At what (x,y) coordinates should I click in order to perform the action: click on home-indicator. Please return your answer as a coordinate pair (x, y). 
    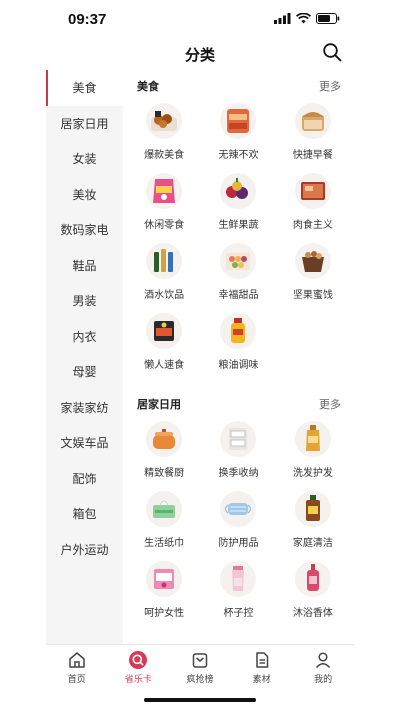
    Looking at the image, I should click on (200, 700).